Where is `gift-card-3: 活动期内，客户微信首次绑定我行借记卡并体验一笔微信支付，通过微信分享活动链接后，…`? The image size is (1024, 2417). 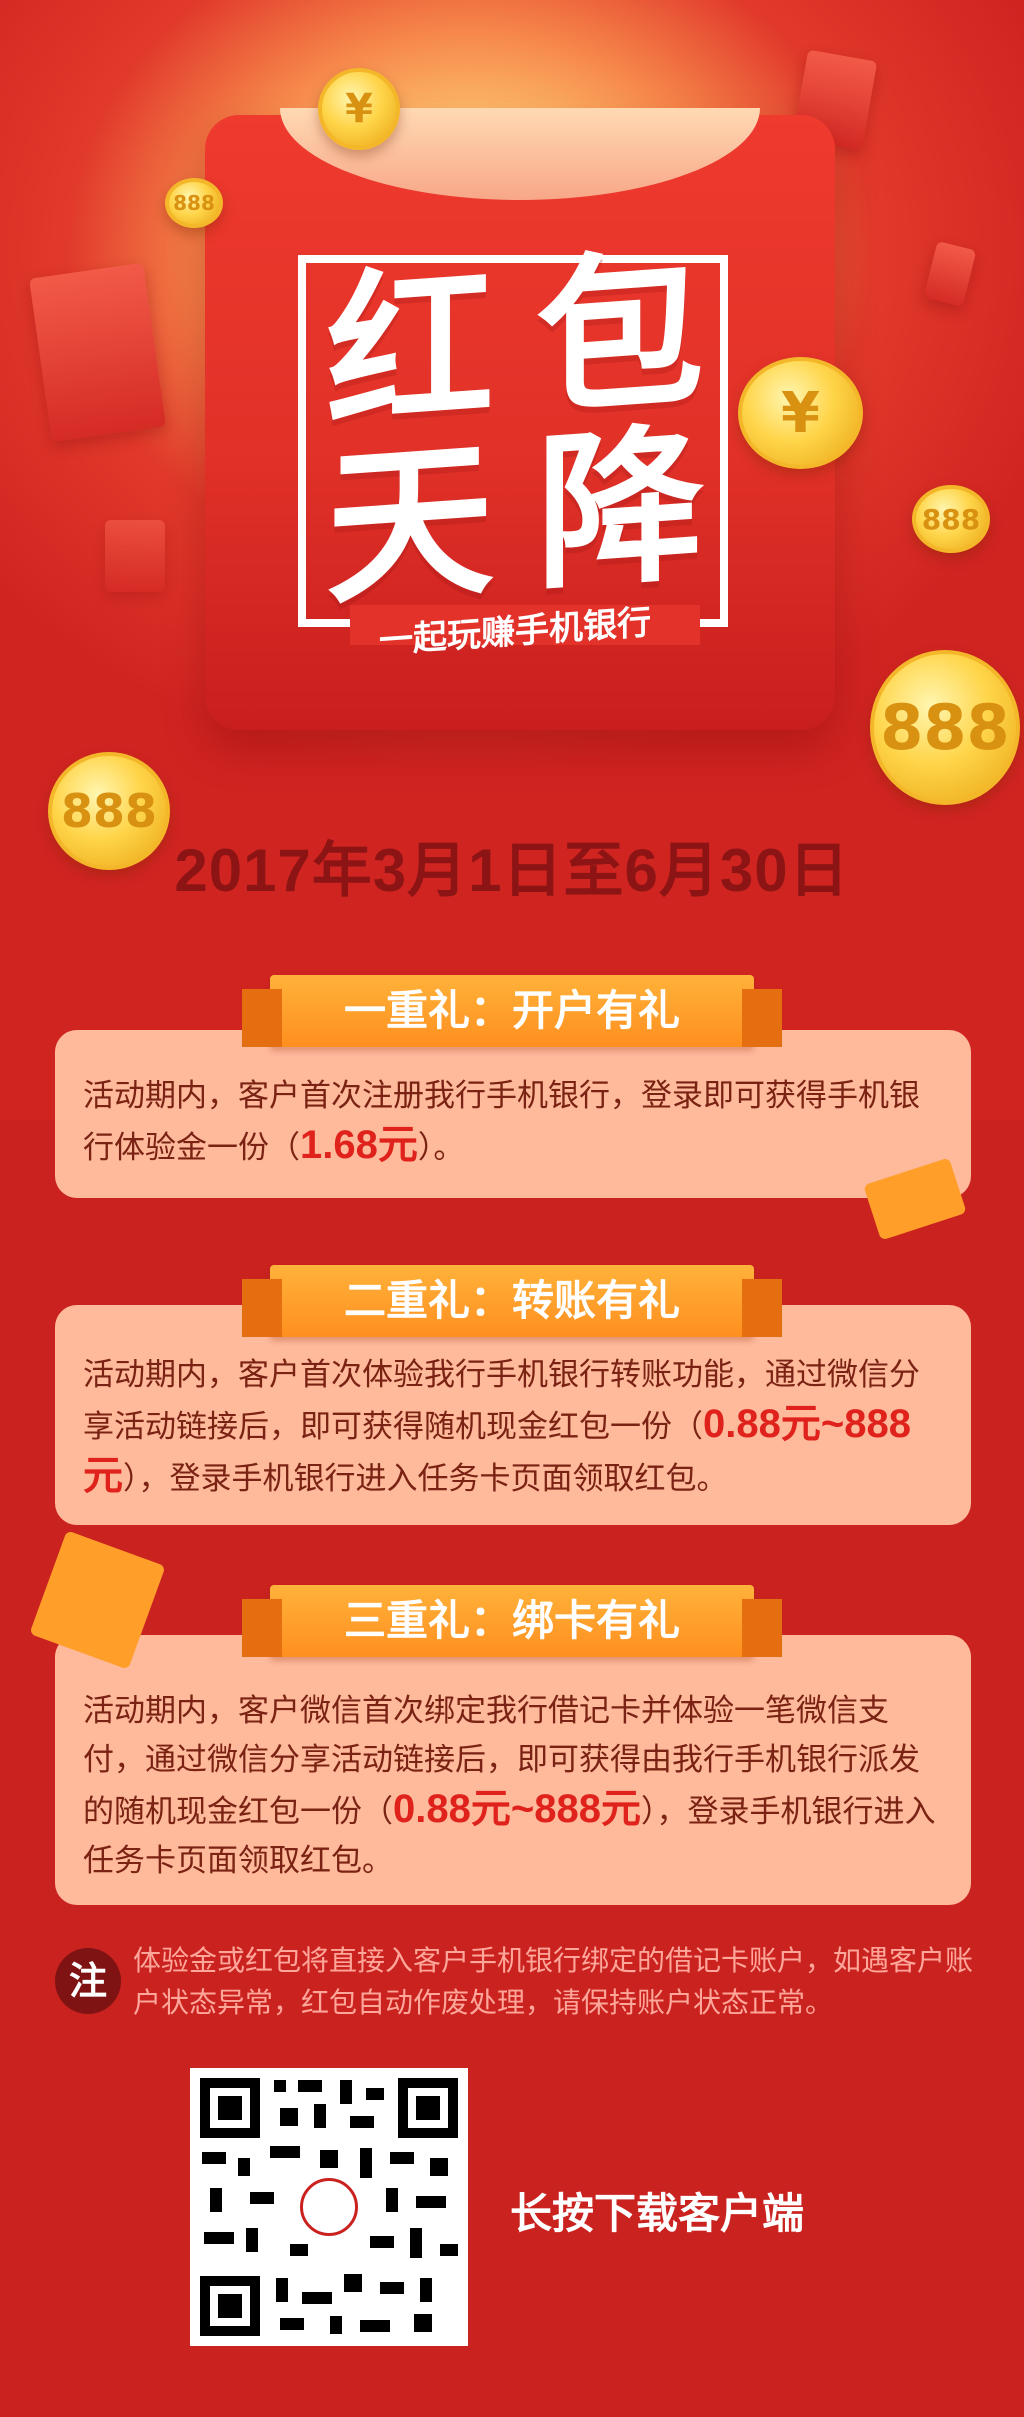 gift-card-3: 活动期内，客户微信首次绑定我行借记卡并体验一笔微信支付，通过微信分享活动链接后，… is located at coordinates (513, 1770).